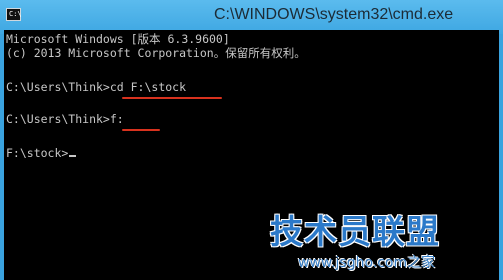 The width and height of the screenshot is (503, 280). I want to click on prompt-text: F:\stock>, so click(37, 153).